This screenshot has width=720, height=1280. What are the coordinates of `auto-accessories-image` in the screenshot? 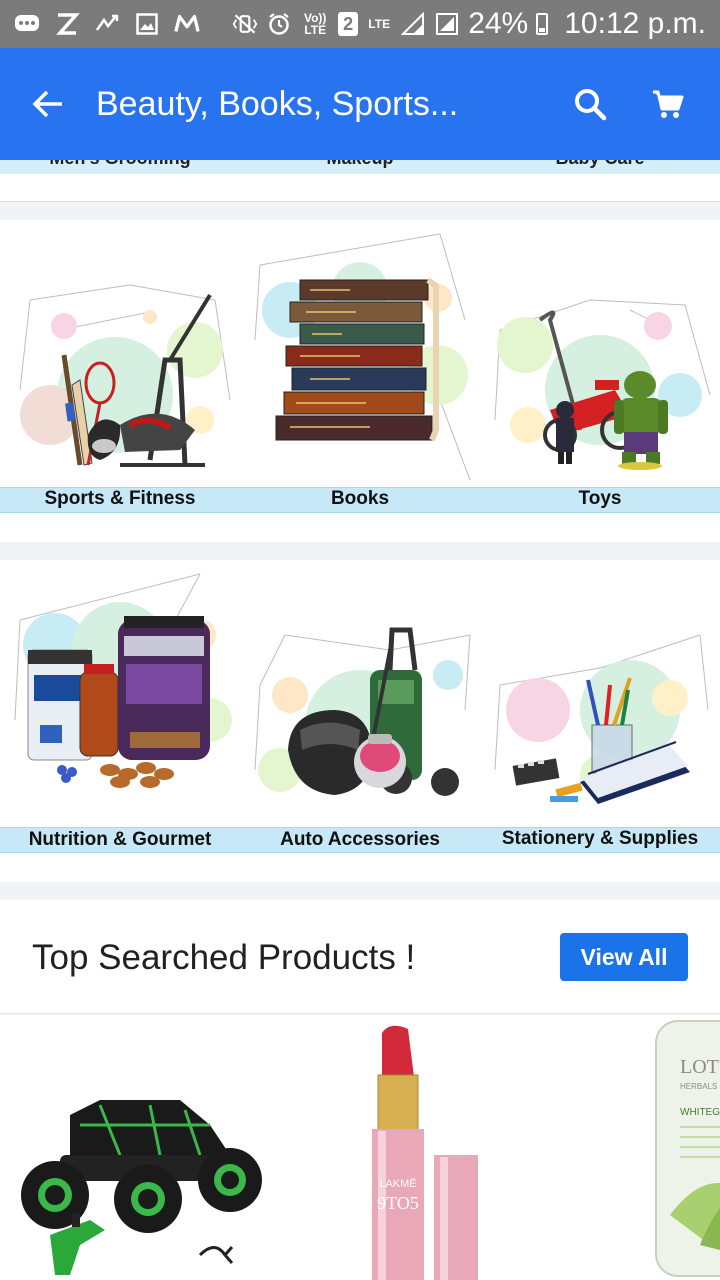 It's located at (362, 711).